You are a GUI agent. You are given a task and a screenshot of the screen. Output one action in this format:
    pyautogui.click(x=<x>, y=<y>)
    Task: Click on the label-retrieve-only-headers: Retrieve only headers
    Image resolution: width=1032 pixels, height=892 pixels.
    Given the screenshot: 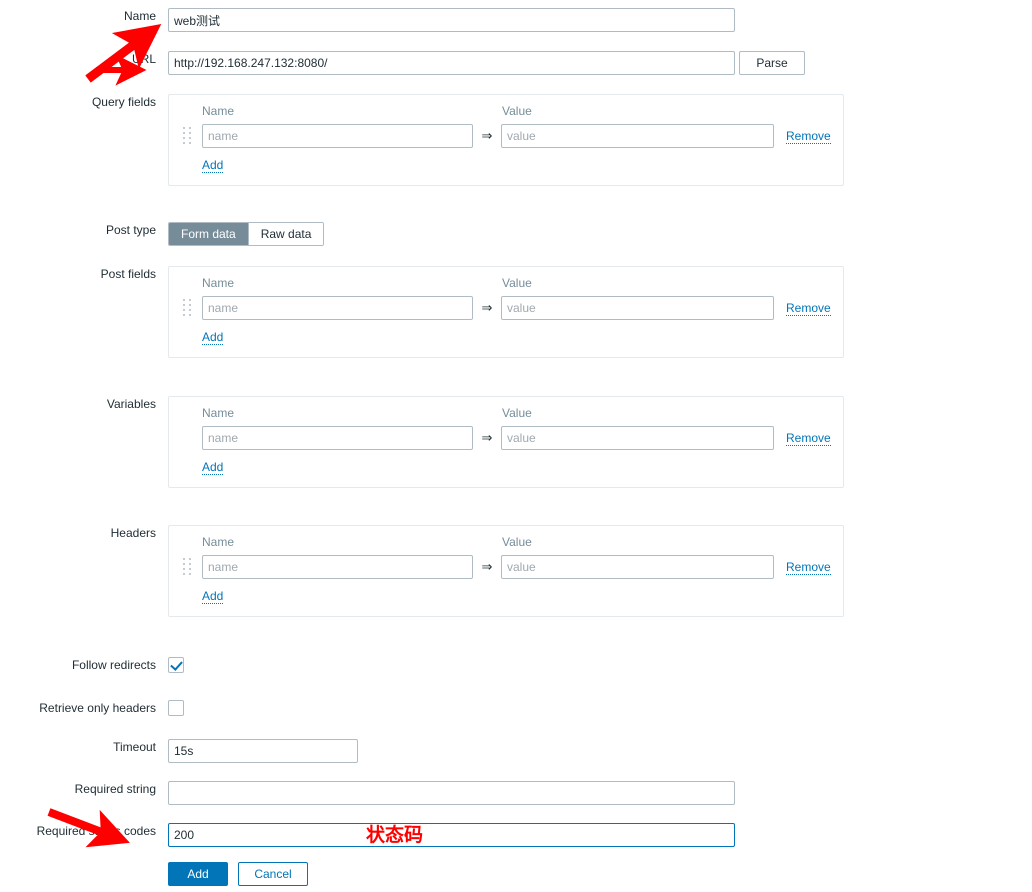 What is the action you would take?
    pyautogui.click(x=97, y=708)
    